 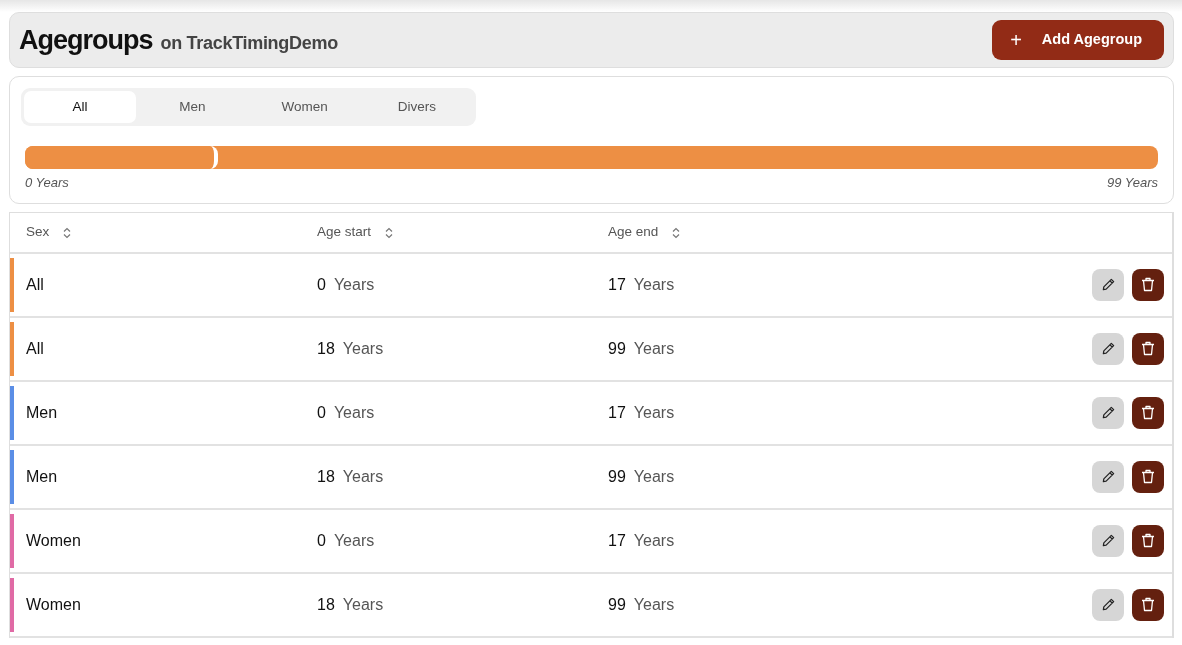 I want to click on project-subtitle: on TrackTimingDemo, so click(x=249, y=43).